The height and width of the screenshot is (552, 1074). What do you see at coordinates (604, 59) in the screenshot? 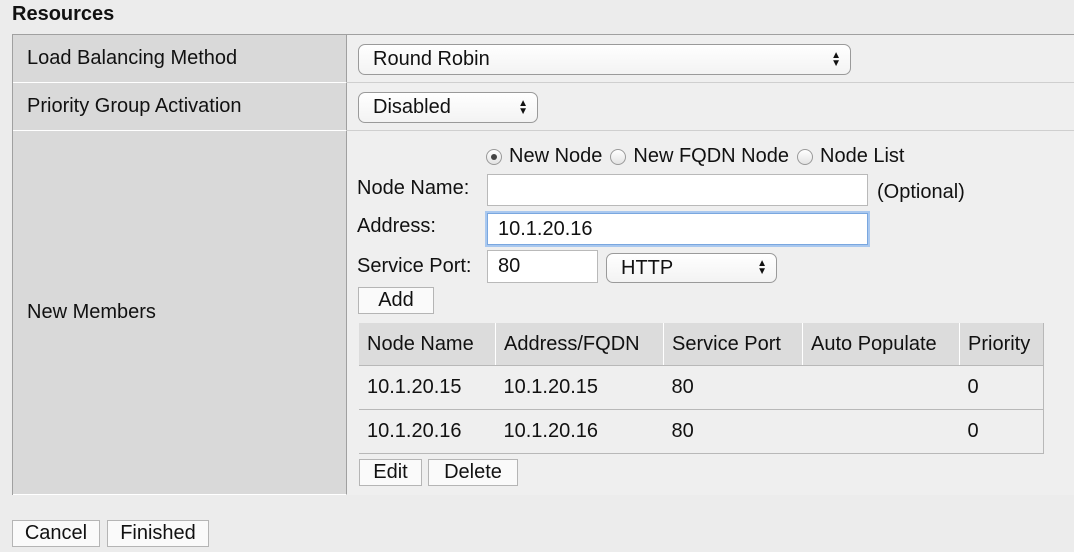
I see `load-balancing-select: Round Robin ▲ ▼` at bounding box center [604, 59].